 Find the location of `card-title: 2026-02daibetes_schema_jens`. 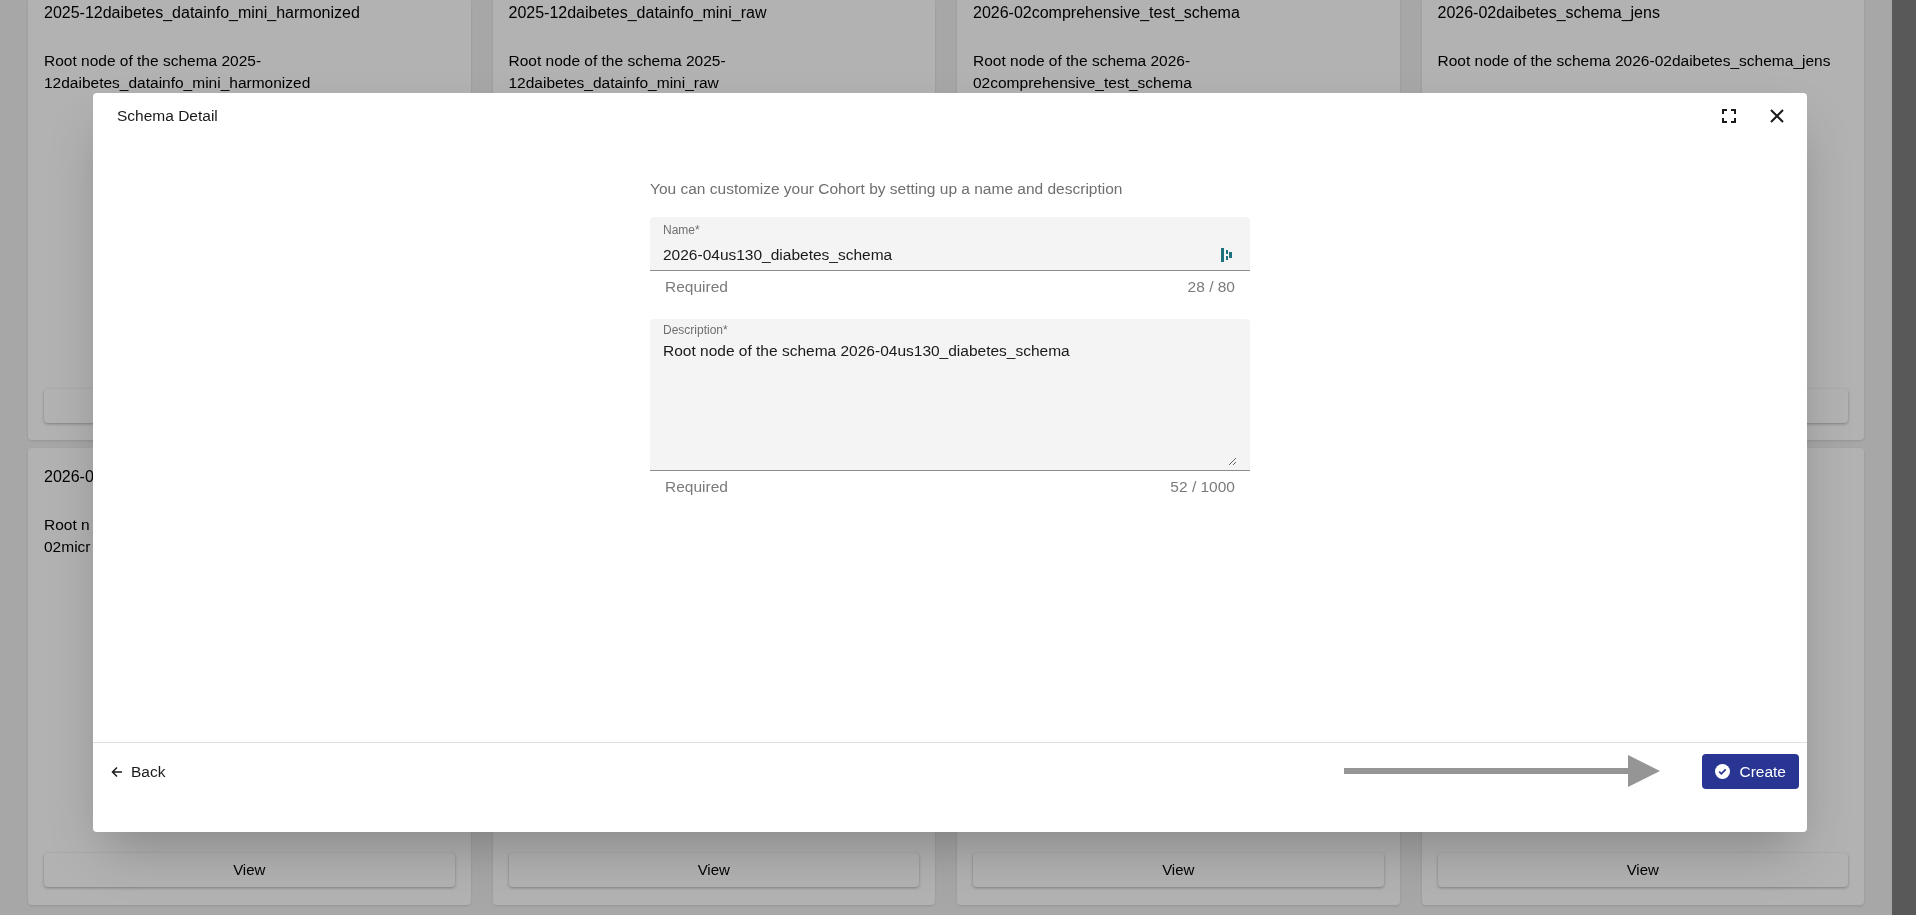

card-title: 2026-02daibetes_schema_jens is located at coordinates (1549, 13).